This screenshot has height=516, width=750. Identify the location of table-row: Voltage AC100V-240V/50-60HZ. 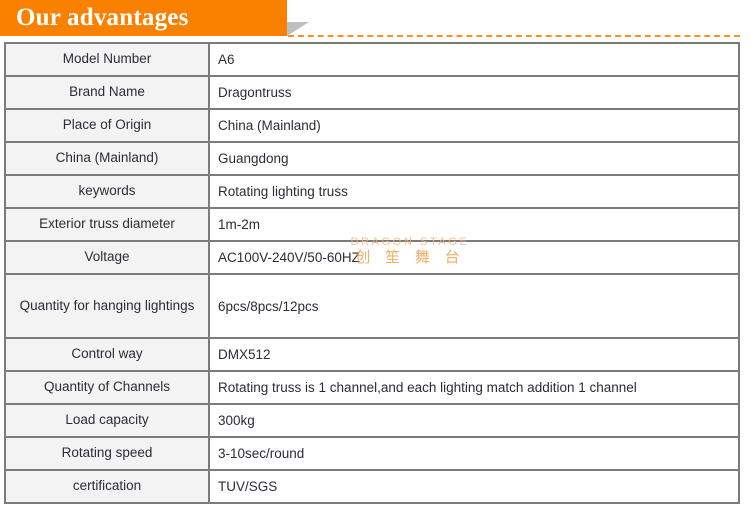
(372, 257).